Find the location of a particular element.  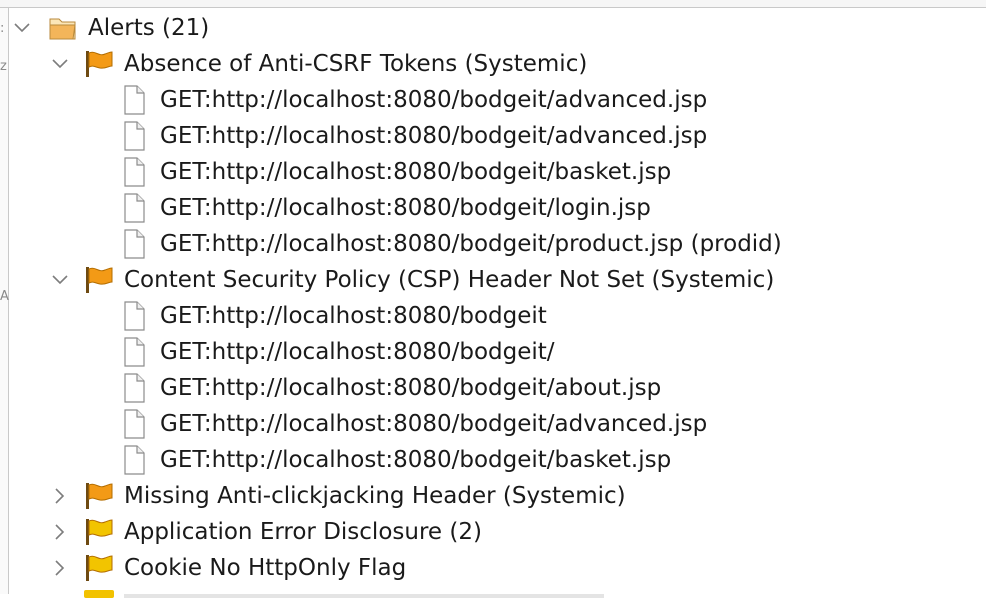

alert-instance-node: GET:http://localhost:8080/bodgeit is located at coordinates (493, 316).